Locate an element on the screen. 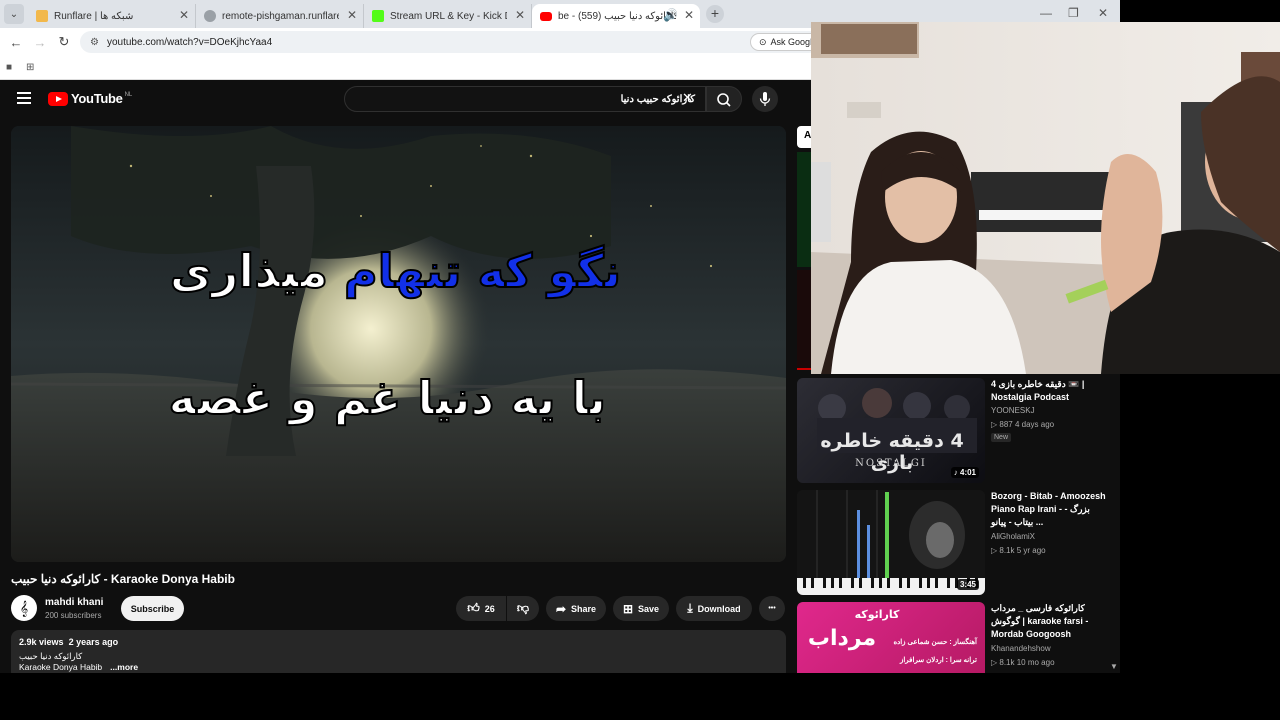  lyric-line-1: نگو که تنهام میذاری is located at coordinates (395, 271).